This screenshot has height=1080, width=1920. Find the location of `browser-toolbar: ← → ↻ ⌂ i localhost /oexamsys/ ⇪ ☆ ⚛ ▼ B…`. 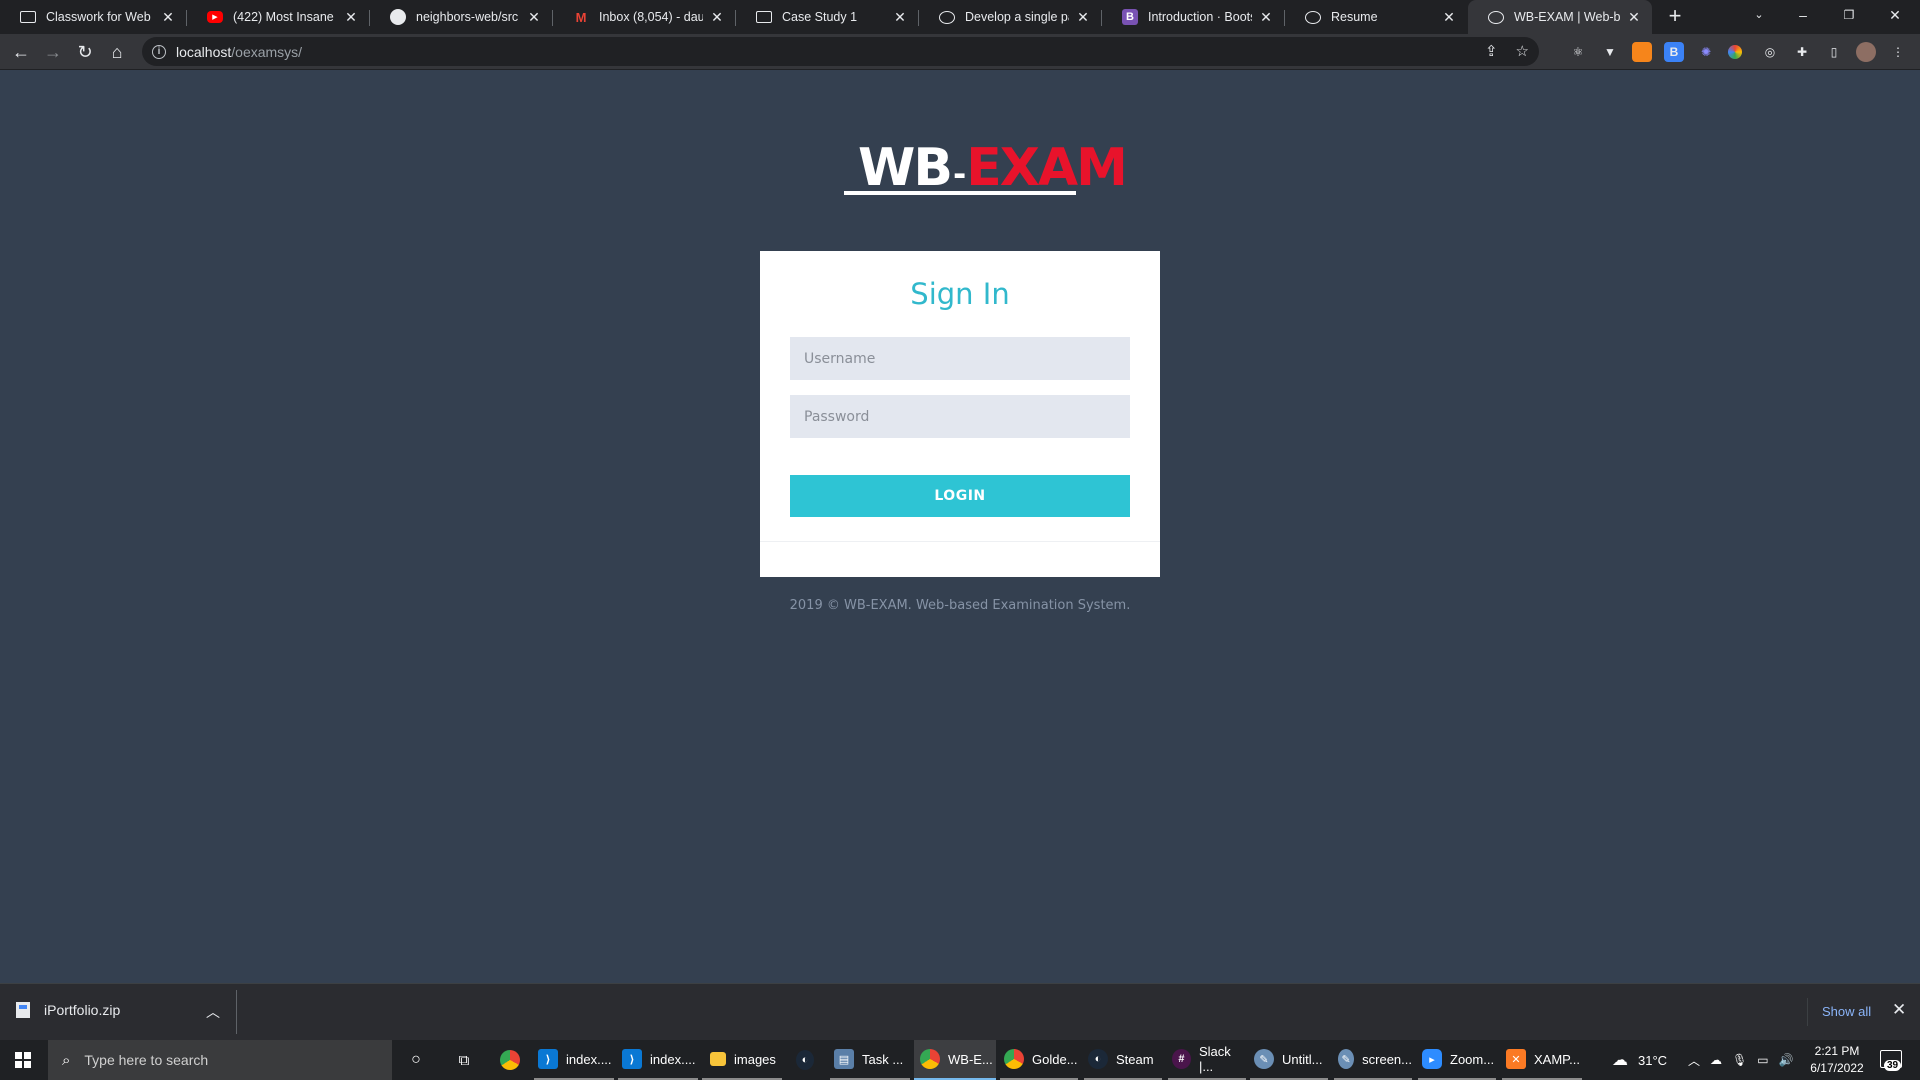

browser-toolbar: ← → ↻ ⌂ i localhost /oexamsys/ ⇪ ☆ ⚛ ▼ B… is located at coordinates (960, 52).